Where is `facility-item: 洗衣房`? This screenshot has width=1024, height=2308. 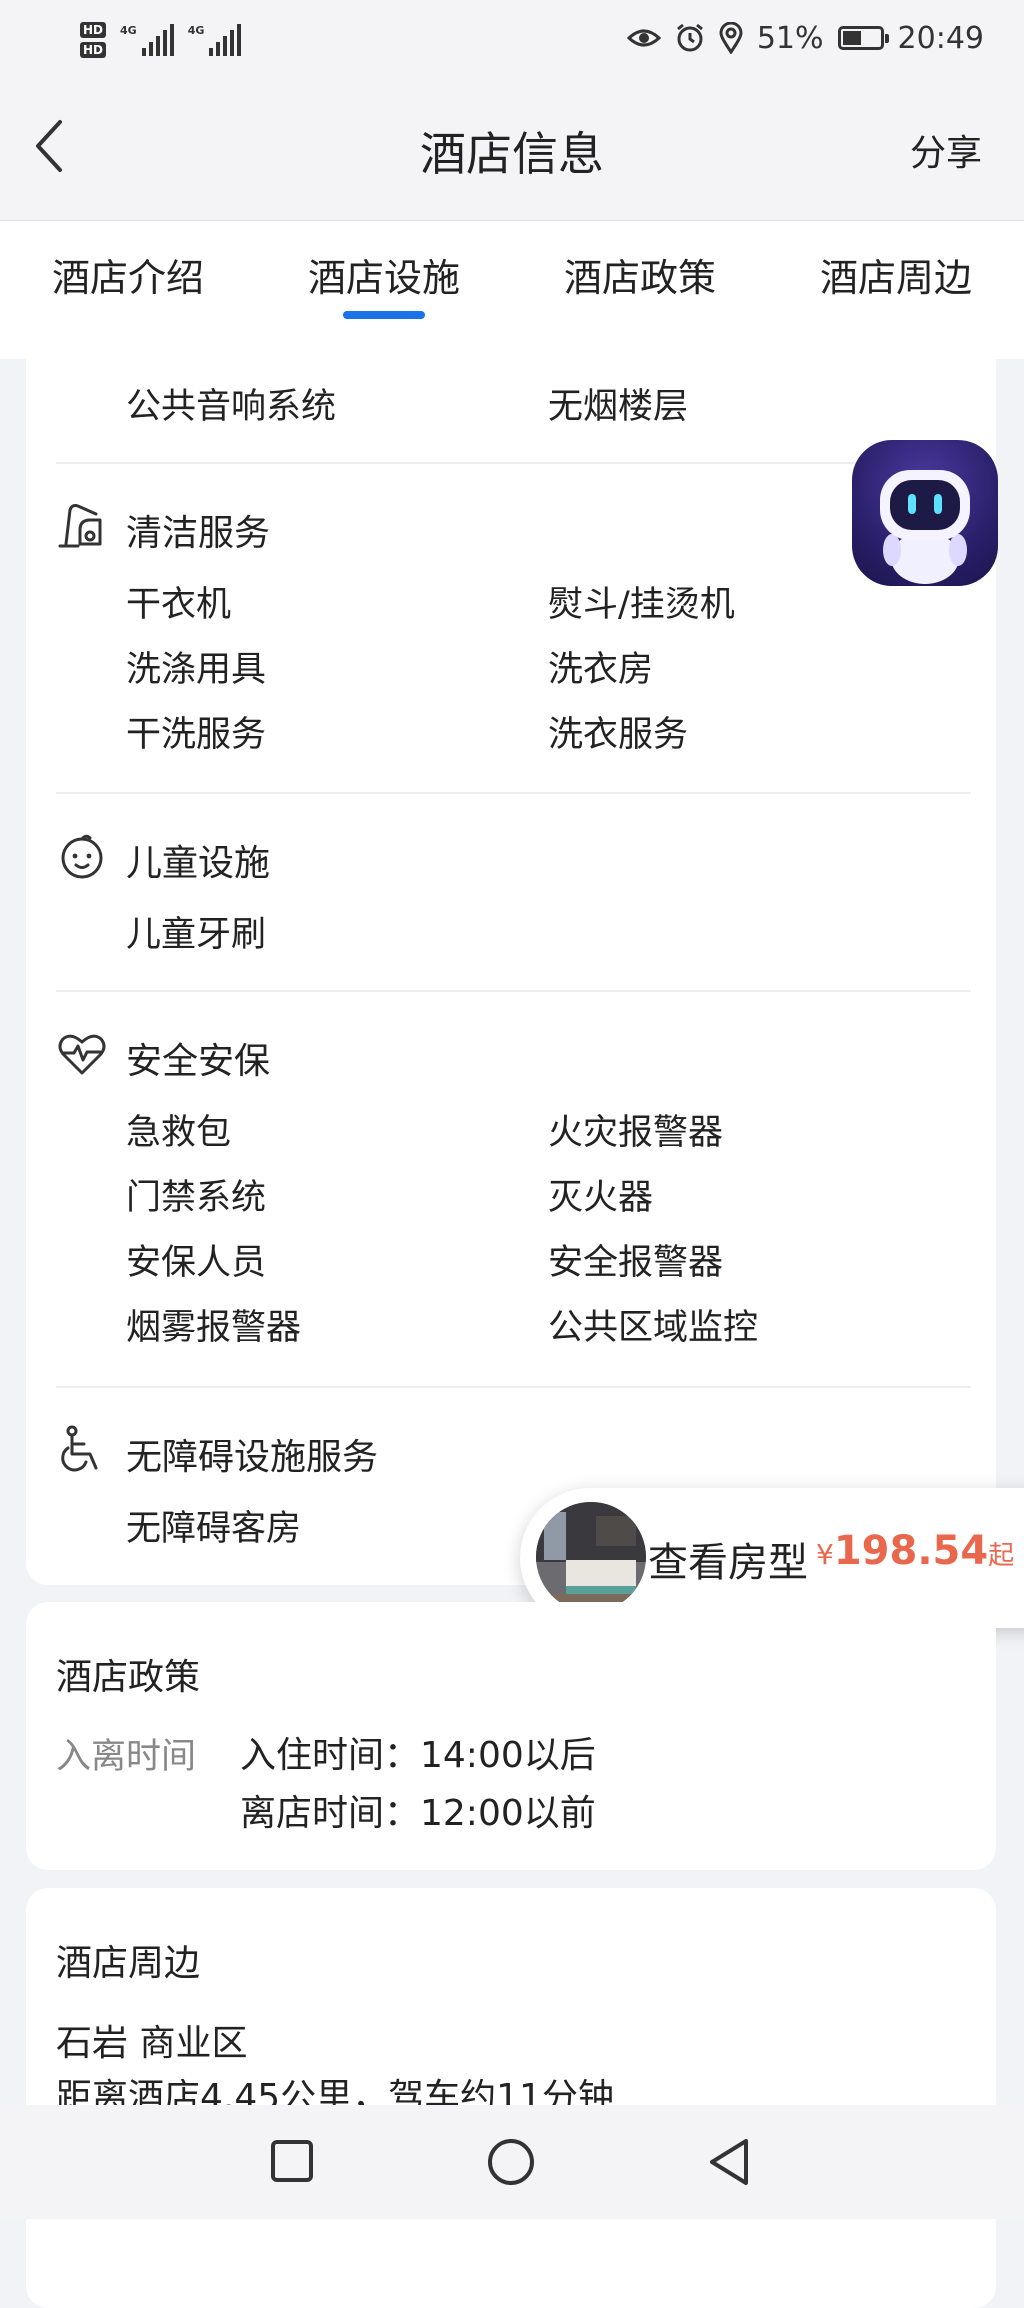 facility-item: 洗衣房 is located at coordinates (601, 670).